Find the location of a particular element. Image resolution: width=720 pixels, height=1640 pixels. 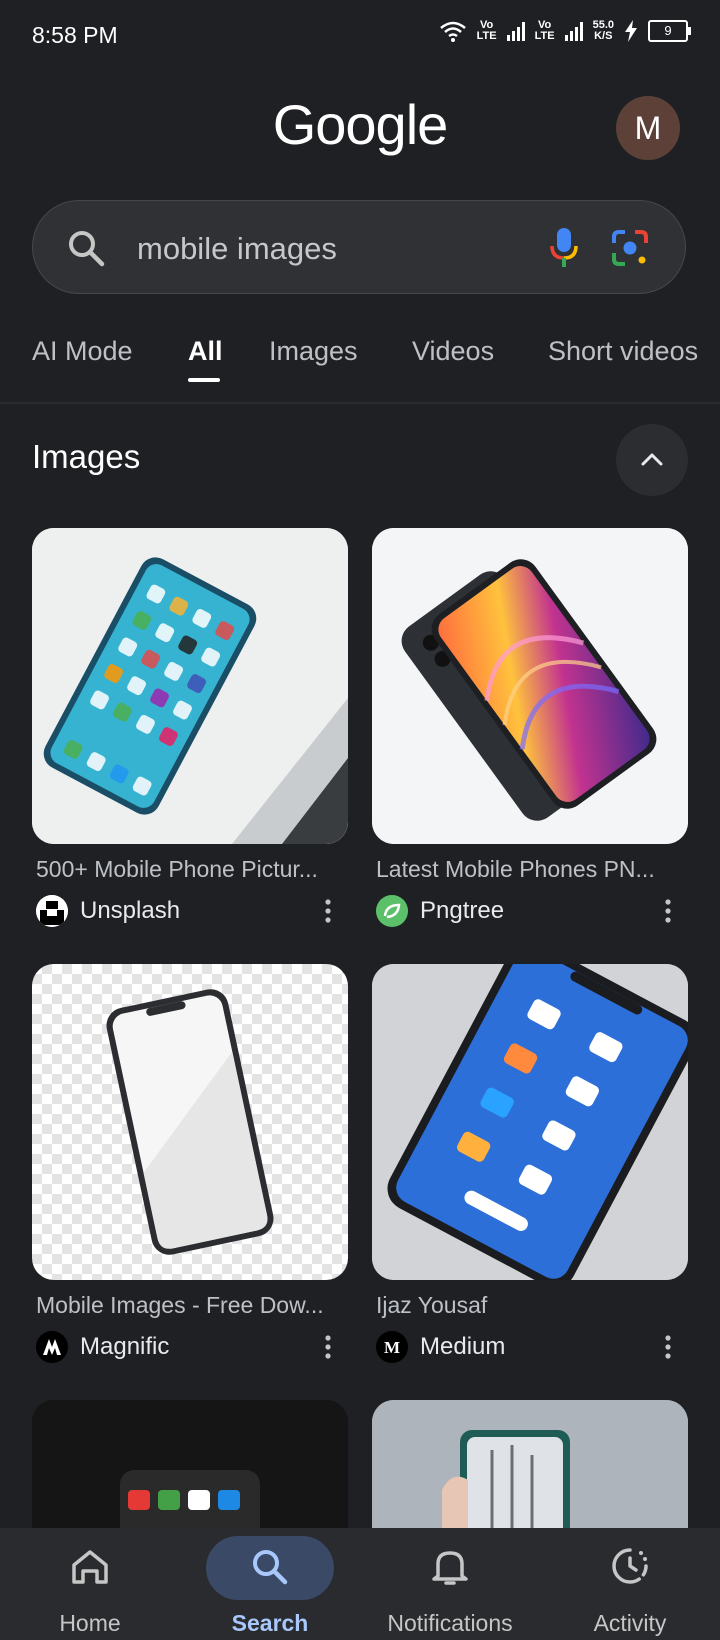

medium-favicon-icon: M is located at coordinates (392, 1347).